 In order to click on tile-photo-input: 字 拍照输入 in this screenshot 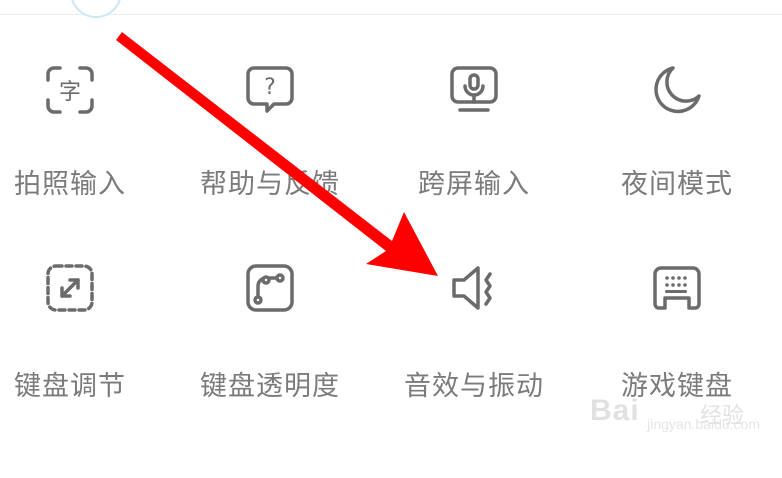, I will do `click(85, 108)`.